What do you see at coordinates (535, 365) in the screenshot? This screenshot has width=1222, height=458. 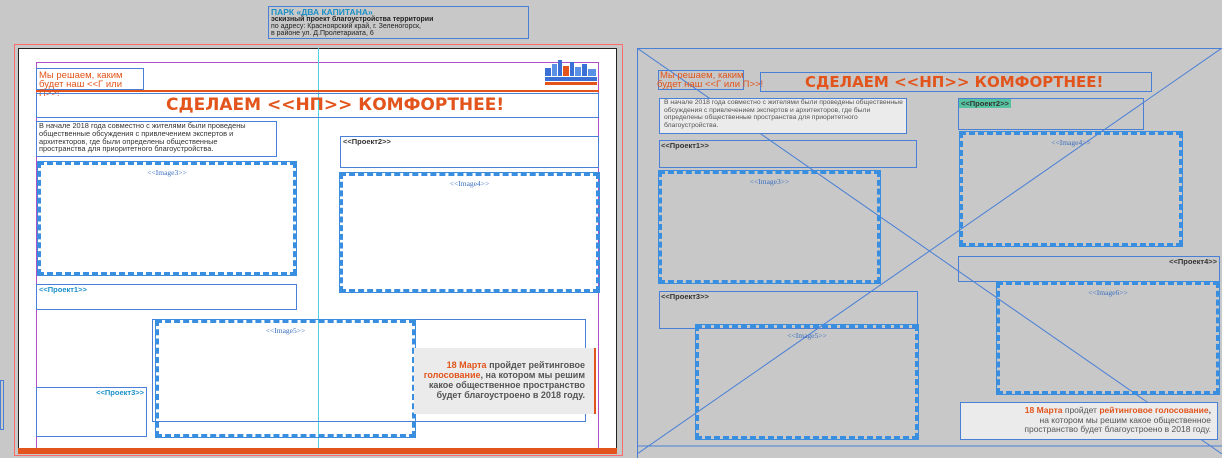 I see `vote-text-1: пройдет рейтинговое` at bounding box center [535, 365].